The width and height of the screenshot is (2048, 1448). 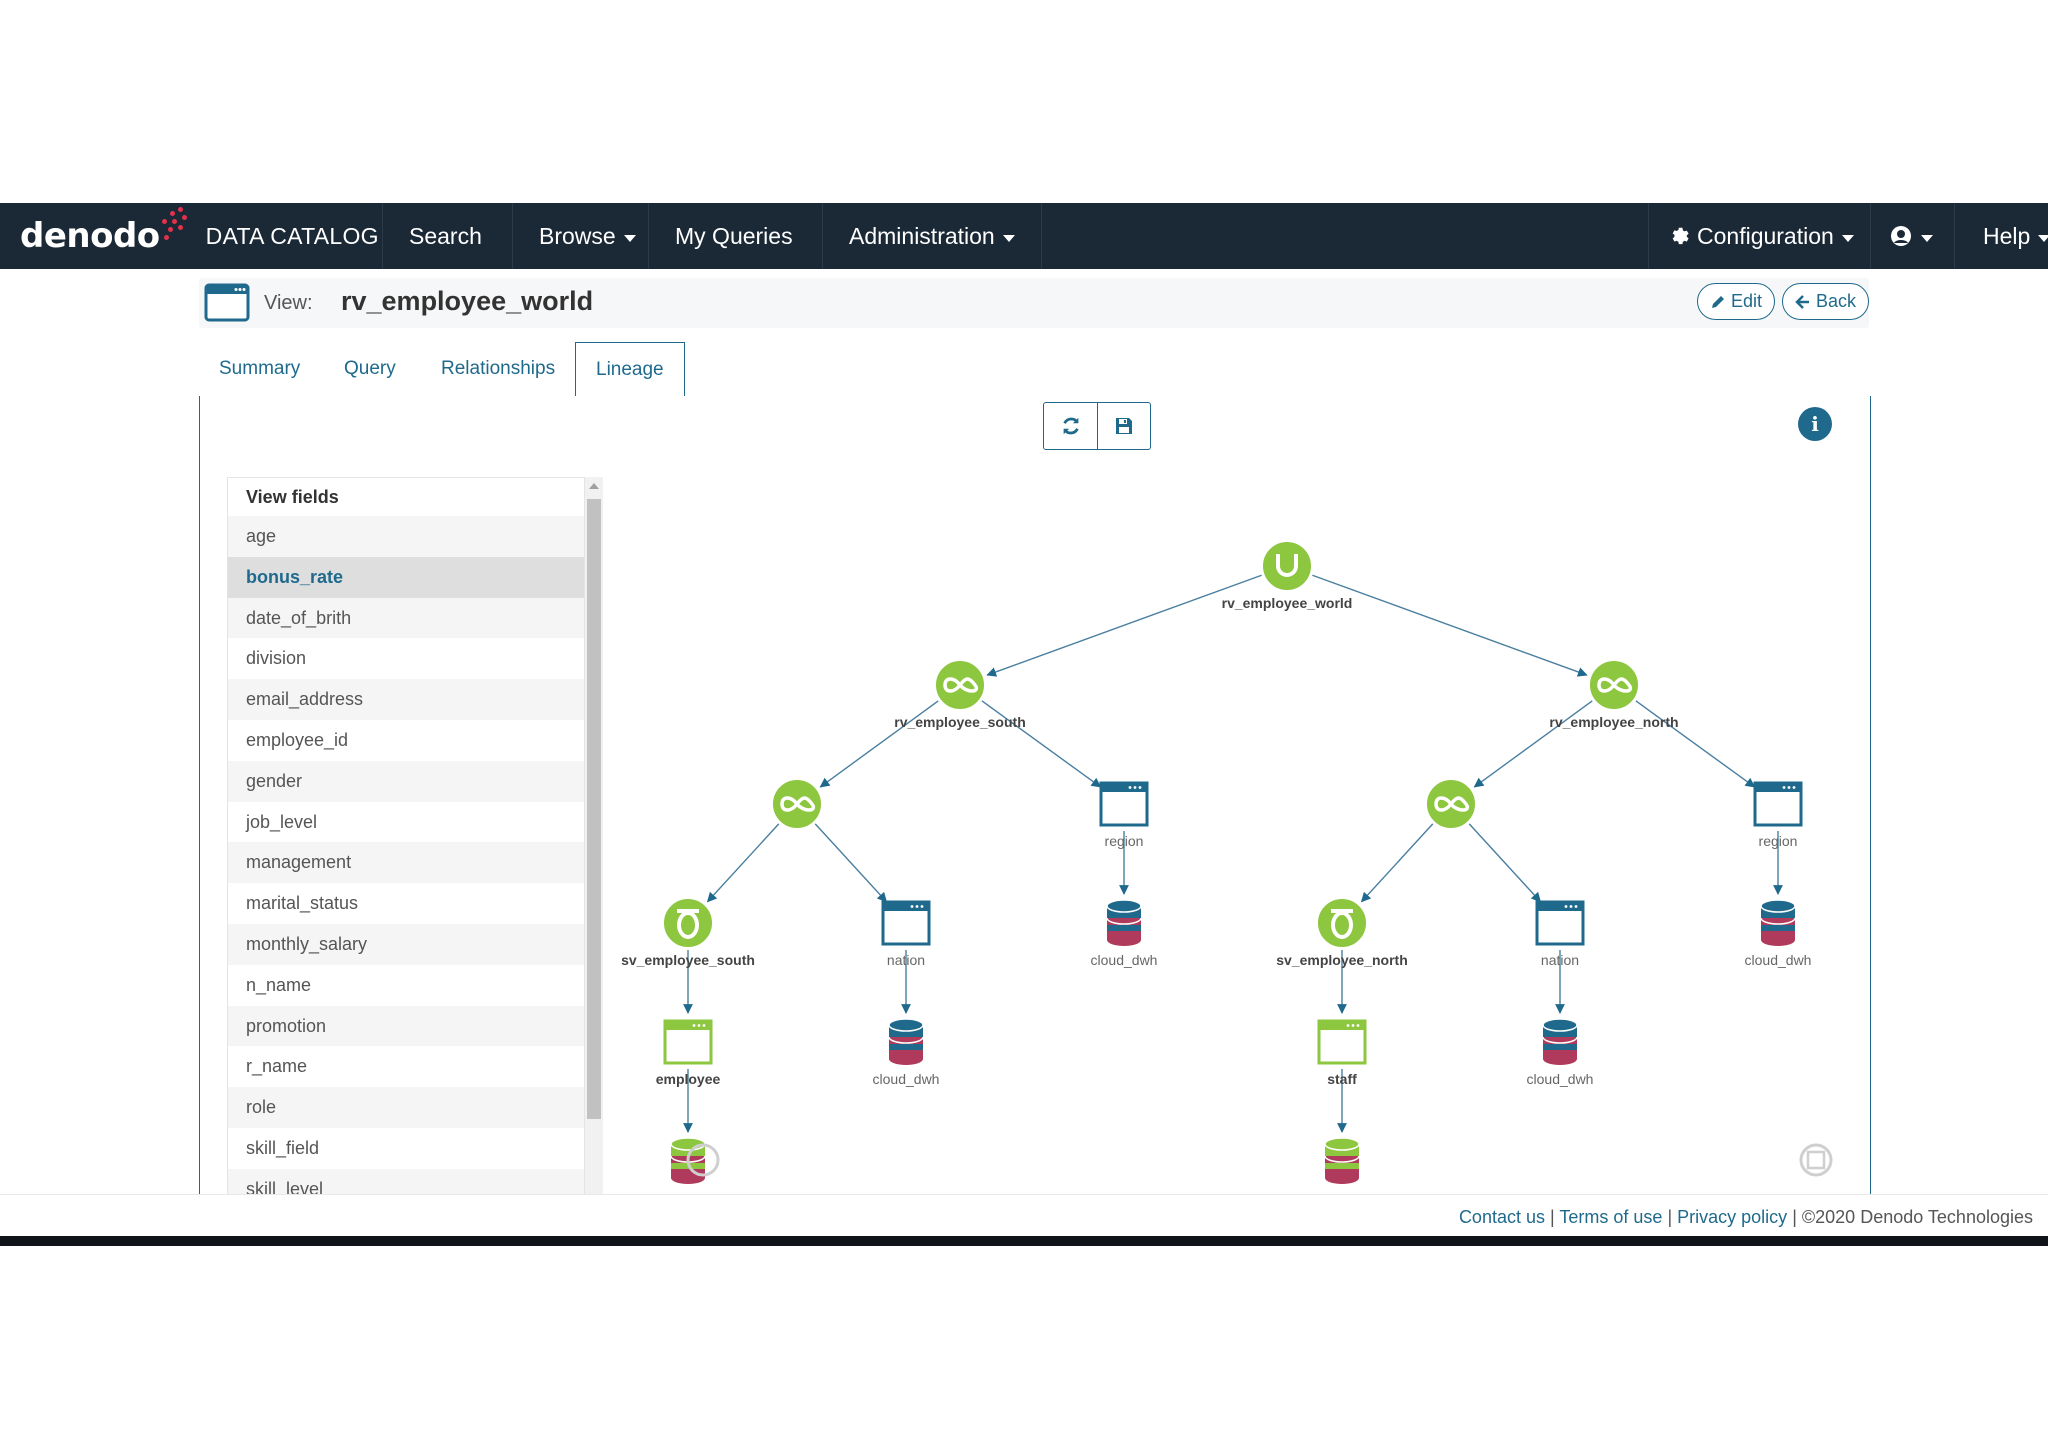 I want to click on nav-user-menu, so click(x=1910, y=236).